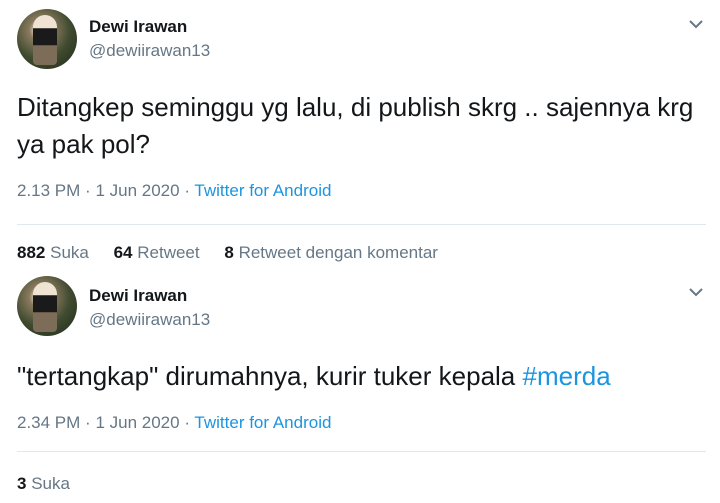 This screenshot has width=720, height=503. What do you see at coordinates (31, 252) in the screenshot?
I see `likes-count: 882` at bounding box center [31, 252].